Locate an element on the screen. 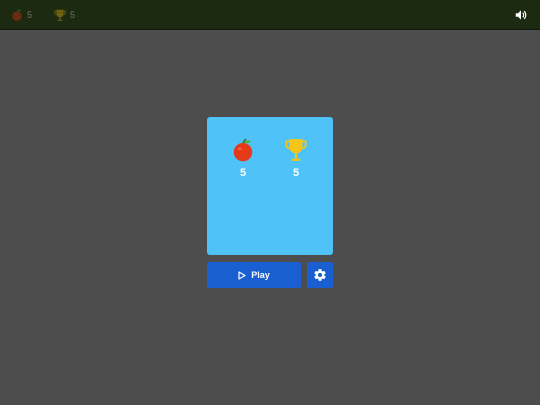 The image size is (540, 405). speaker-icon is located at coordinates (521, 15).